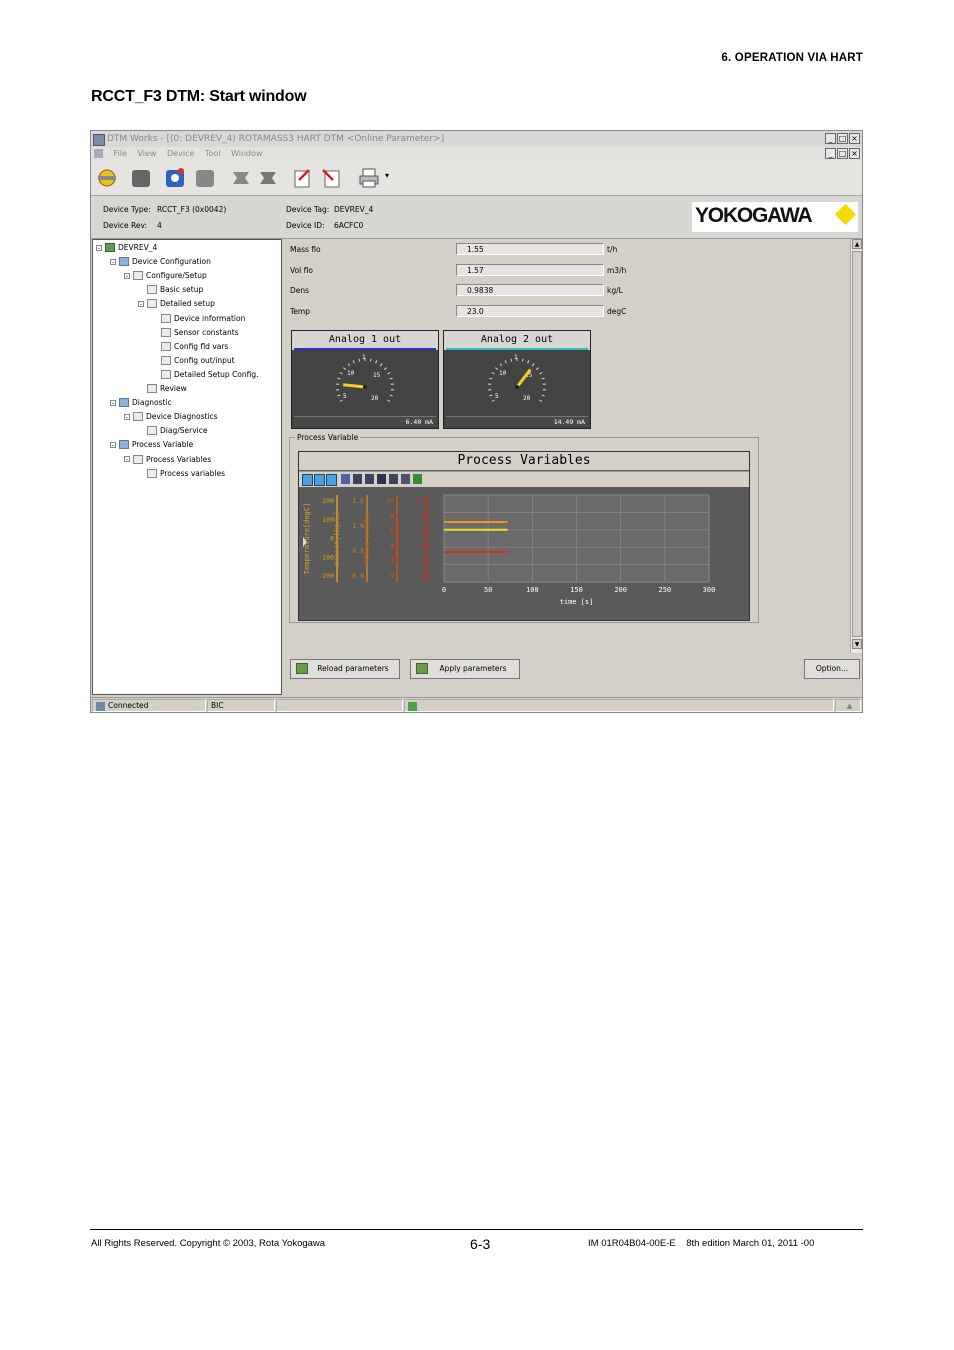  Describe the element at coordinates (205, 178) in the screenshot. I see `download-icon` at that location.